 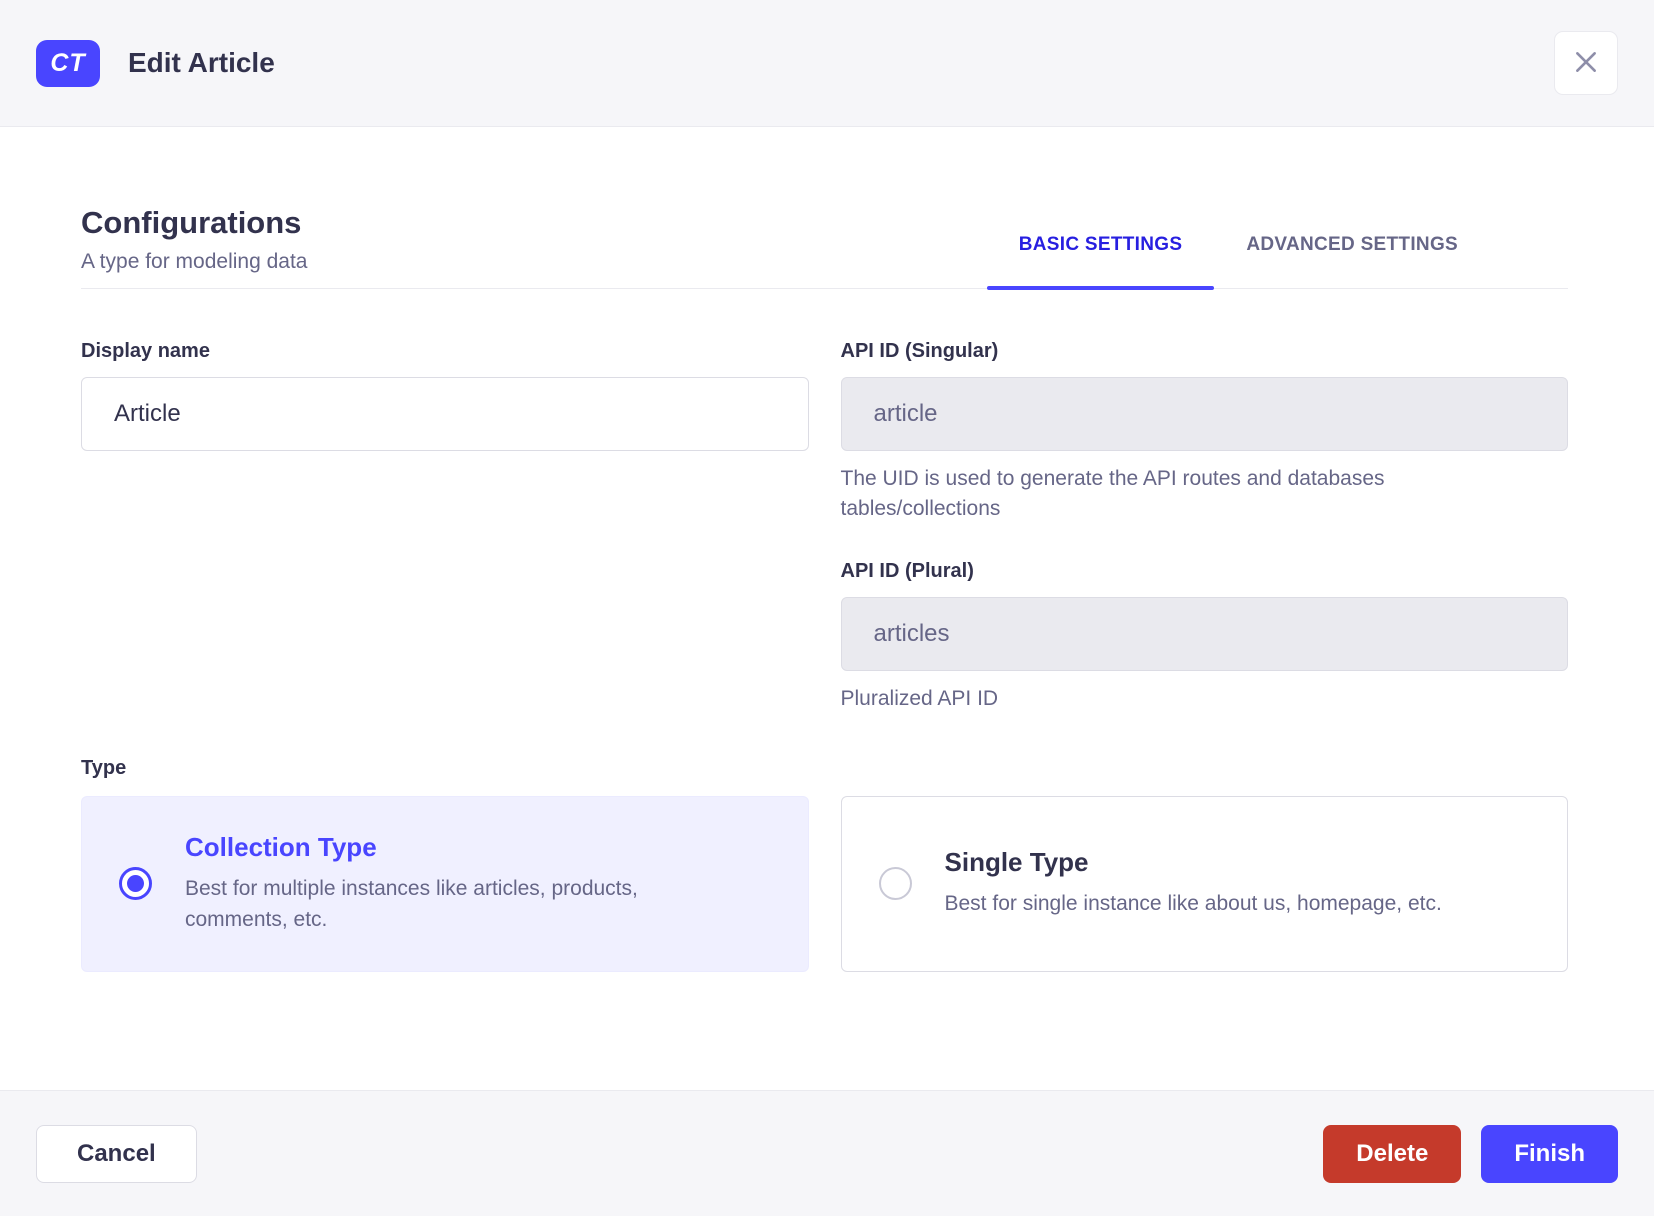 What do you see at coordinates (919, 699) in the screenshot?
I see `api-id-plural-hint: Pluralized API ID` at bounding box center [919, 699].